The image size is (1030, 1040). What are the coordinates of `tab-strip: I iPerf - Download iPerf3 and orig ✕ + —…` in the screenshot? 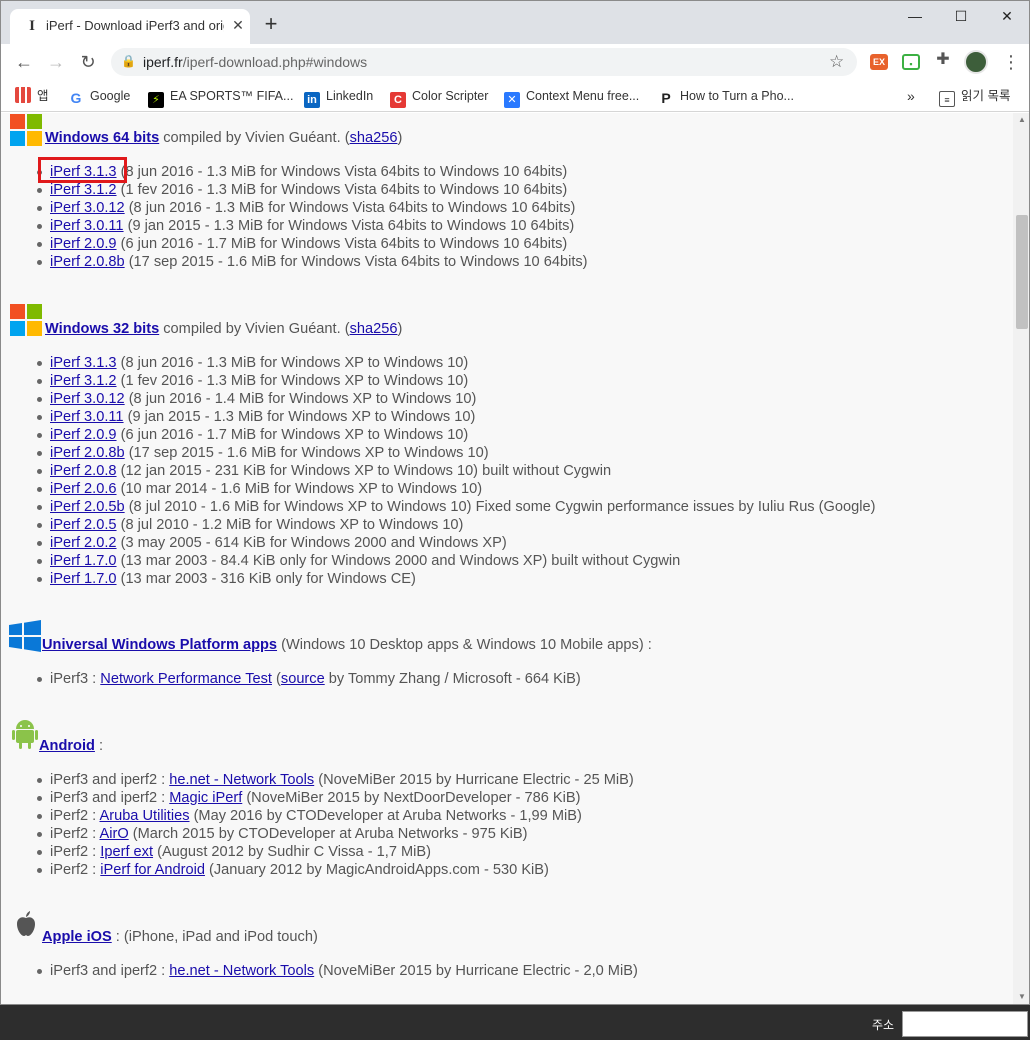 It's located at (515, 22).